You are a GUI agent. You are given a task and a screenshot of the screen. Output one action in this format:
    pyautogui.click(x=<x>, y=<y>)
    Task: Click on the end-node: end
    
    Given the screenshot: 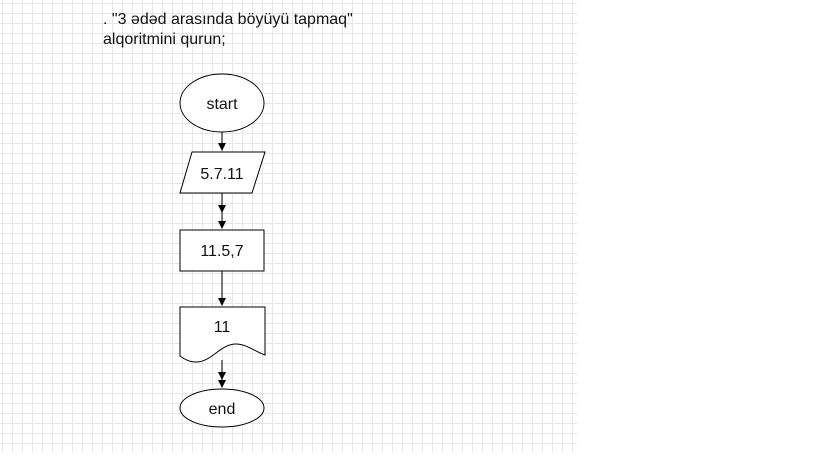 What is the action you would take?
    pyautogui.click(x=222, y=408)
    